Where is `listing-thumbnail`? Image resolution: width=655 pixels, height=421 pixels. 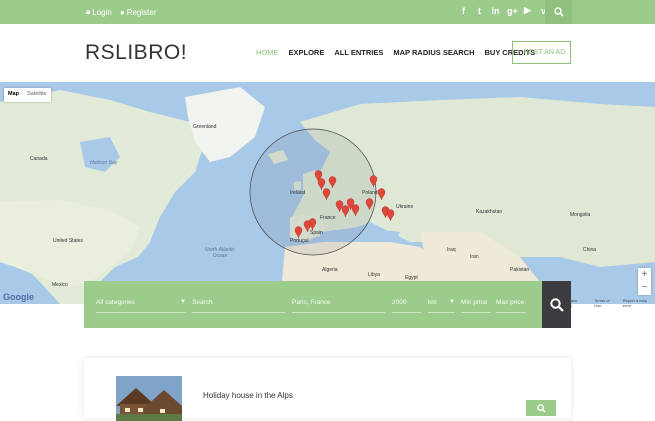
listing-thumbnail is located at coordinates (149, 398).